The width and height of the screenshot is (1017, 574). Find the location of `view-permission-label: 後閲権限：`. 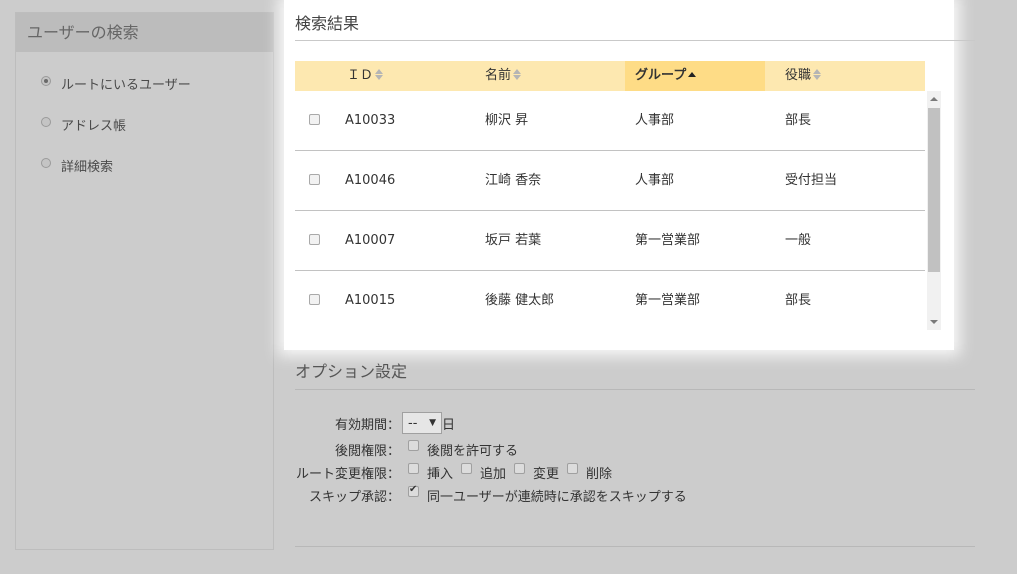

view-permission-label: 後閲権限： is located at coordinates (367, 451).